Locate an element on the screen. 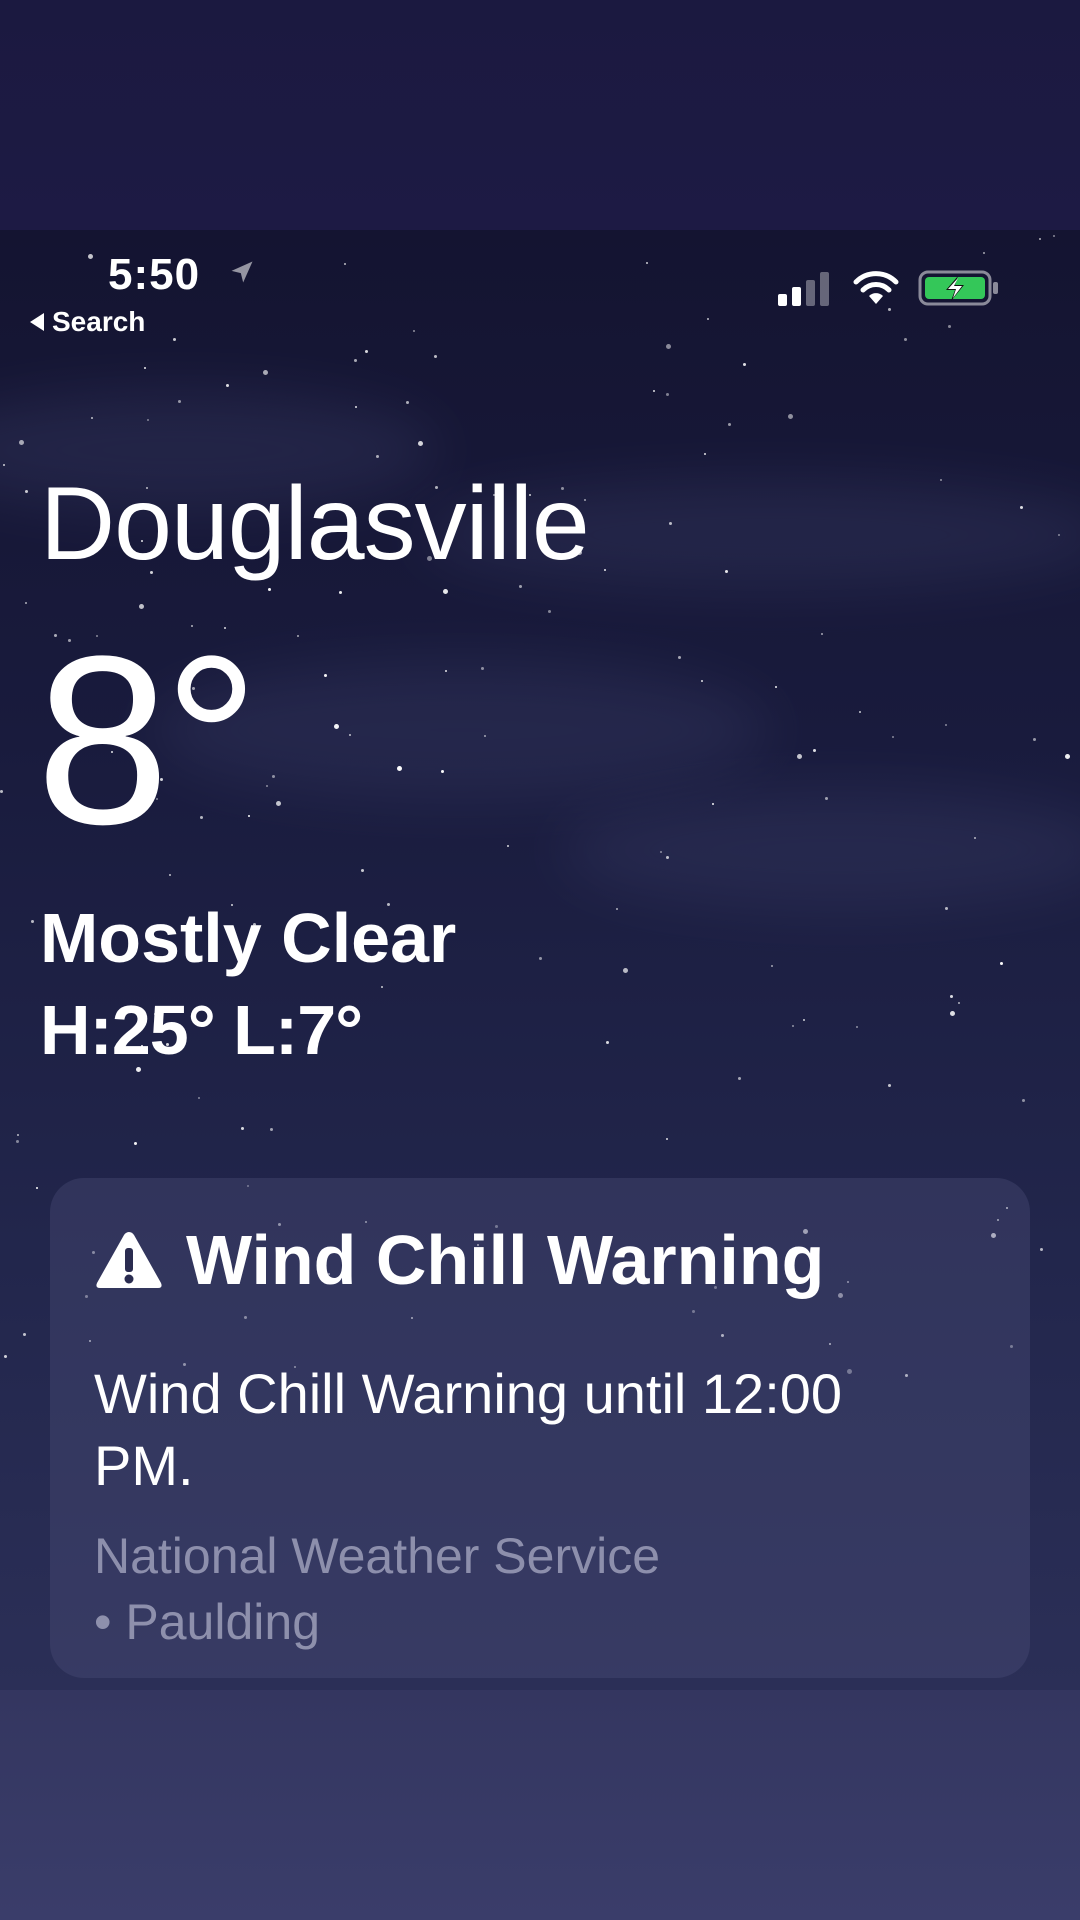 The image size is (1080, 1920). alert-source-agency: National Weather Service is located at coordinates (377, 1556).